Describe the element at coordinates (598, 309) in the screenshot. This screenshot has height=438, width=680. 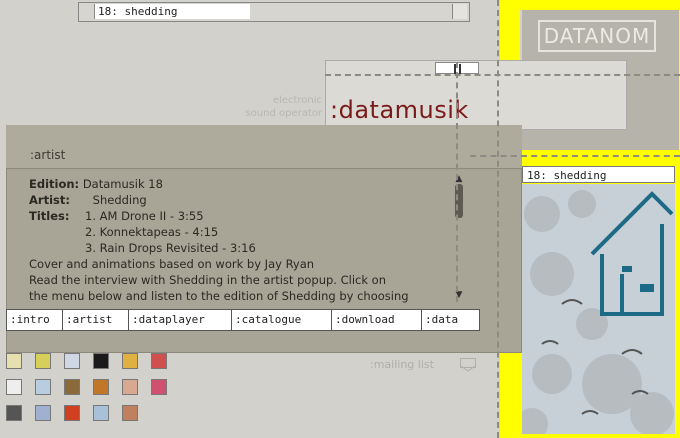
I see `cover-artwork` at that location.